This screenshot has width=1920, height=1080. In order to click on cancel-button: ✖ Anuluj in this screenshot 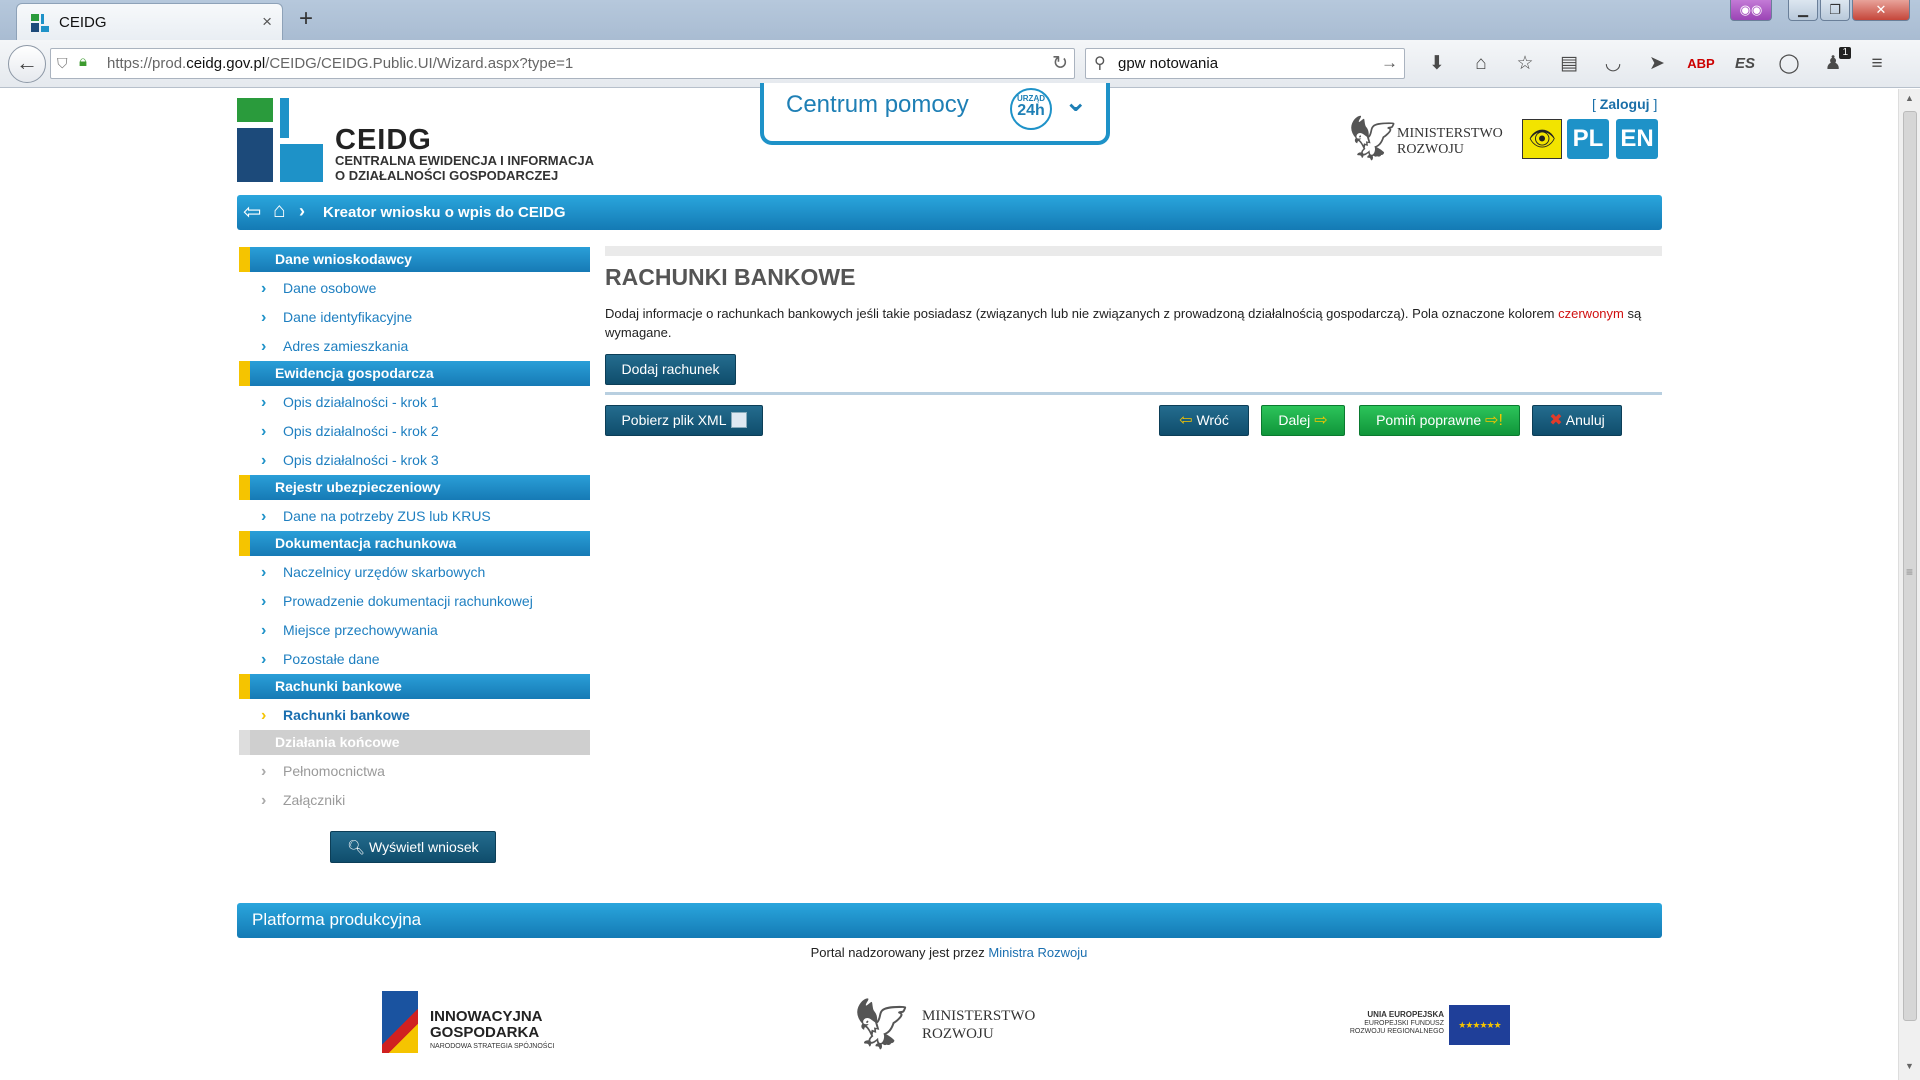, I will do `click(1577, 420)`.